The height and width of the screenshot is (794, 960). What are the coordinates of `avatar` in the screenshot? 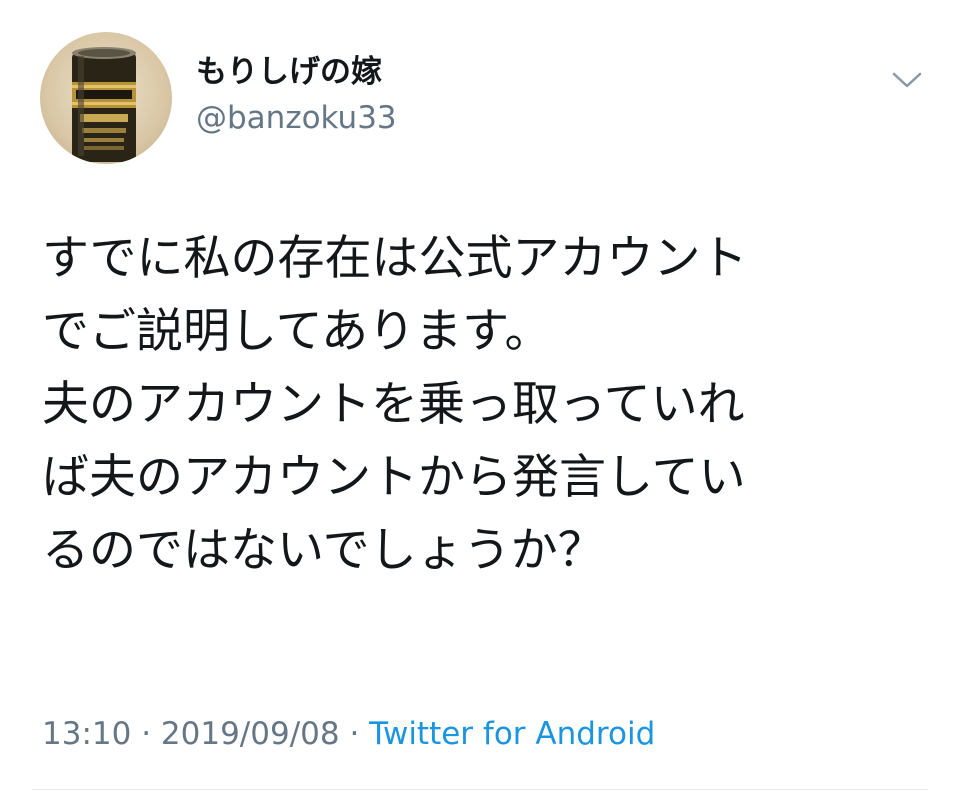 It's located at (106, 98).